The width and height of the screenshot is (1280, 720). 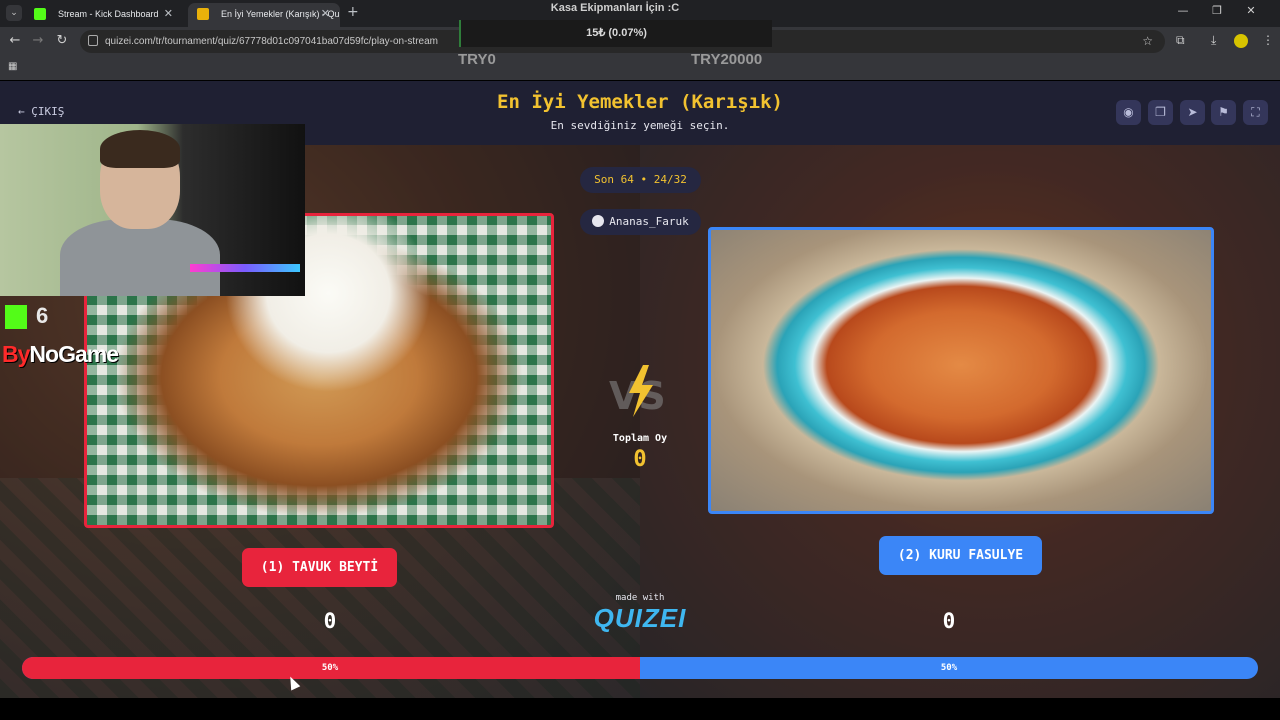 I want to click on flag-icon: ⚑, so click(x=1223, y=112).